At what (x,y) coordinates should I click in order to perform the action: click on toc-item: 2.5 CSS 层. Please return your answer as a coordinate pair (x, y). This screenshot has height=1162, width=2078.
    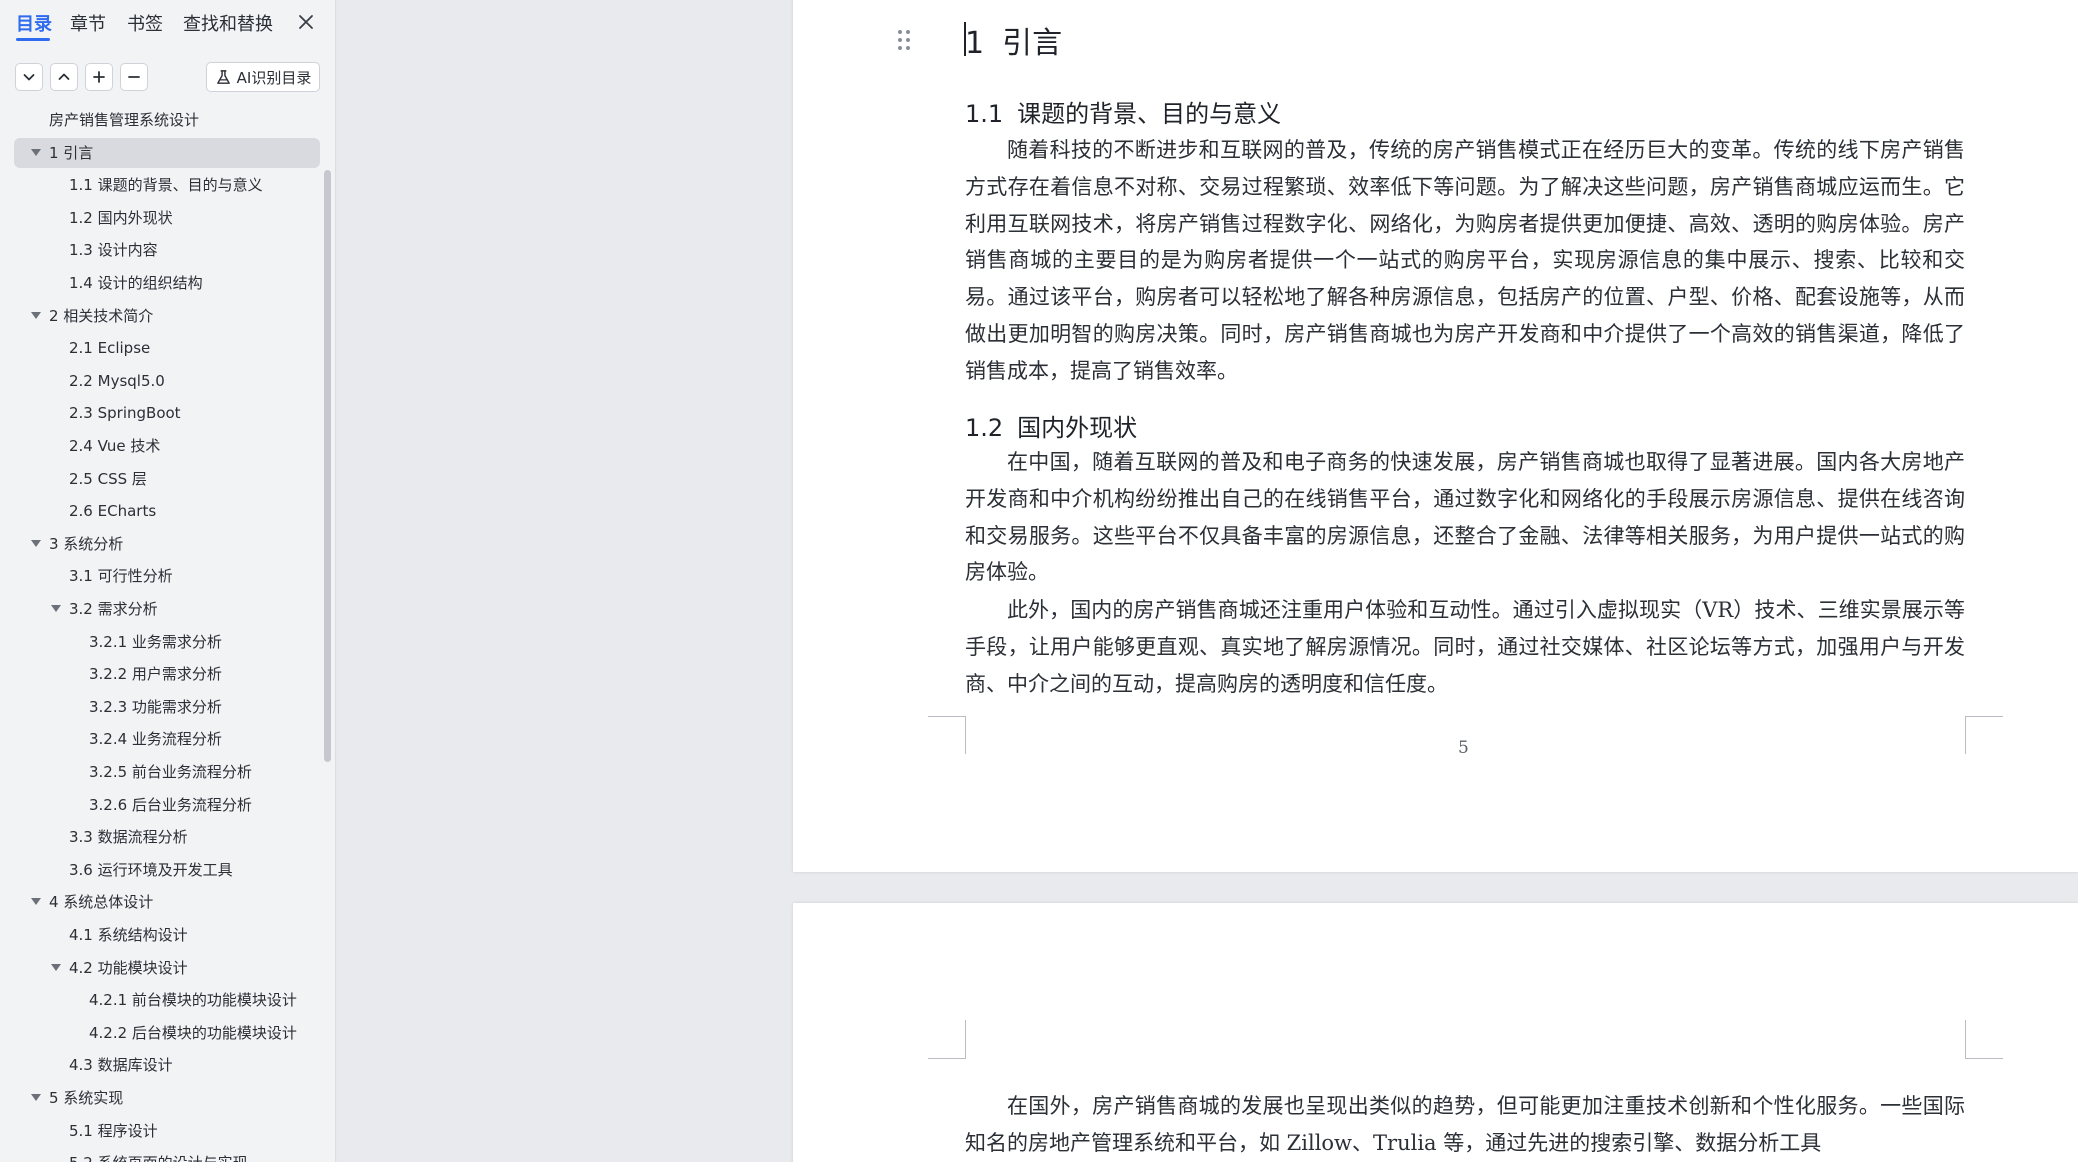
    Looking at the image, I should click on (167, 479).